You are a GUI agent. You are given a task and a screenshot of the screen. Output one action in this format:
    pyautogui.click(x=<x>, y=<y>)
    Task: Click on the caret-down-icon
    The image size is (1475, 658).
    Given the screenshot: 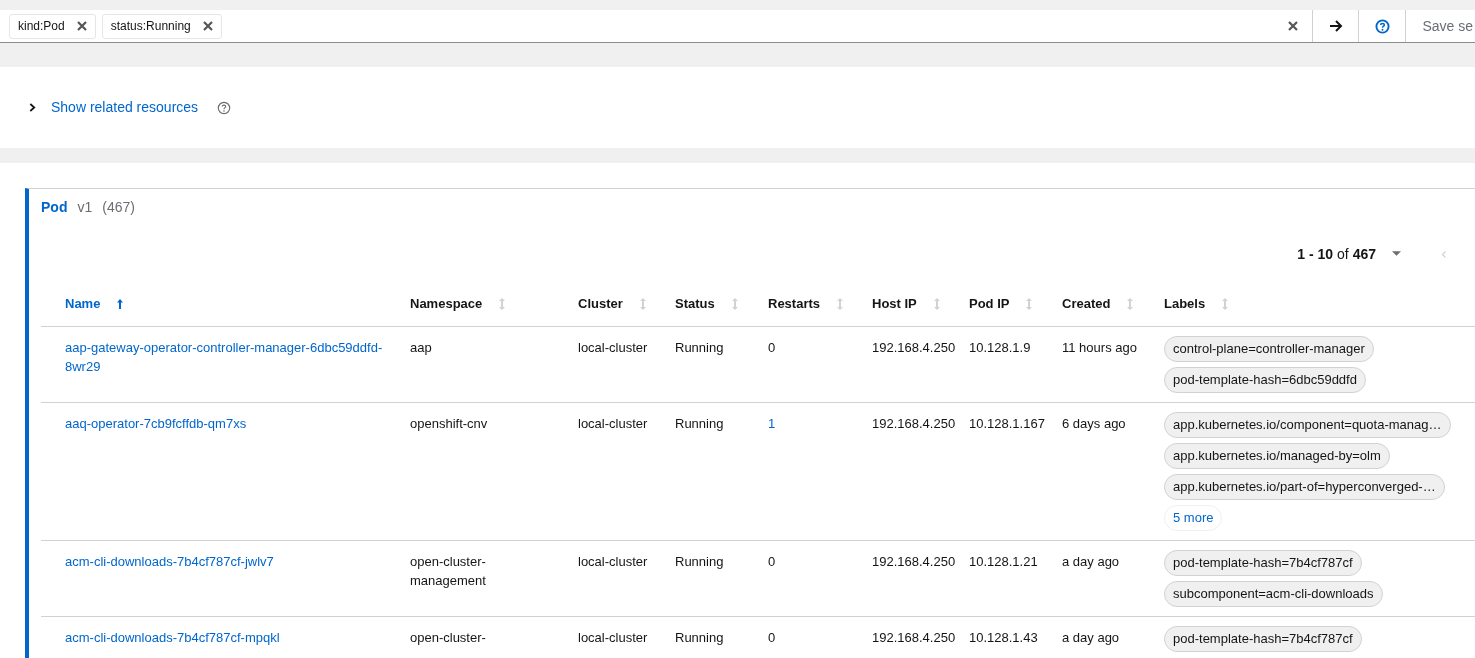 What is the action you would take?
    pyautogui.click(x=1396, y=254)
    